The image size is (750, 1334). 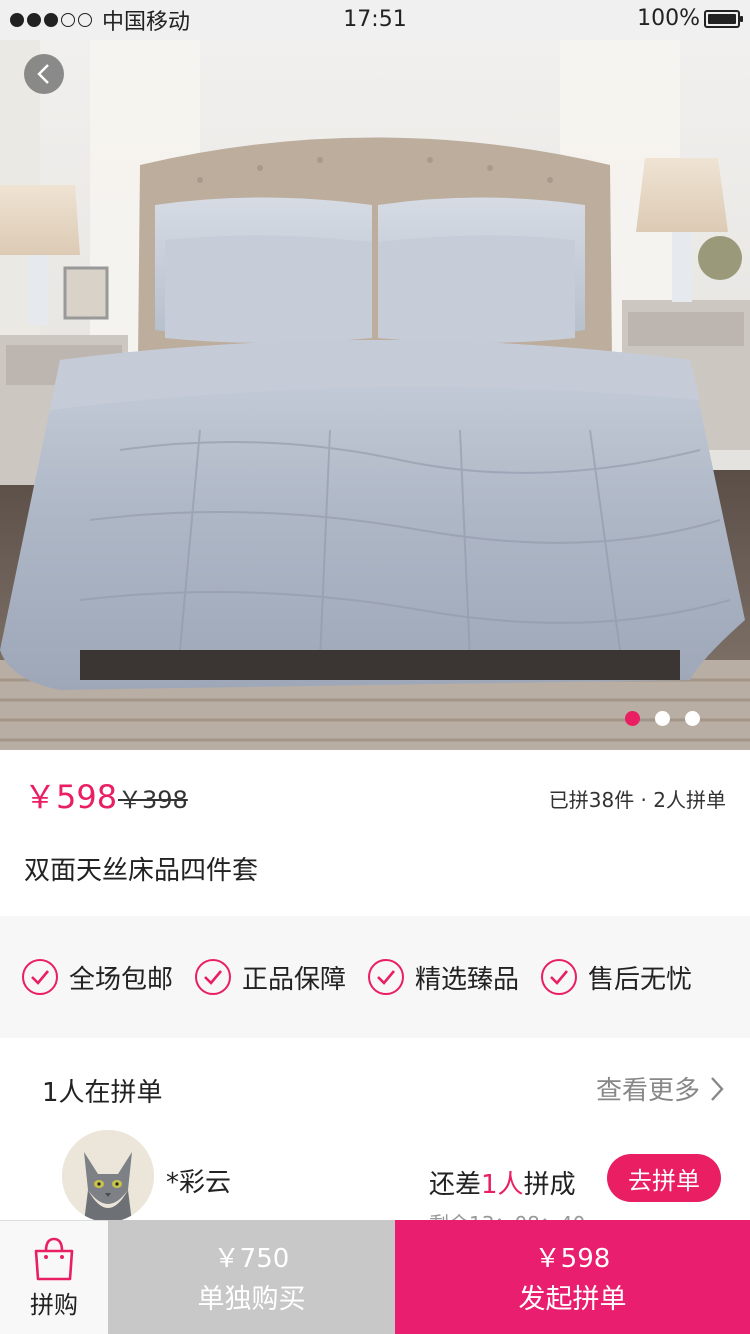 I want to click on guarantee-free-shipping: 全场包邮, so click(x=97, y=977).